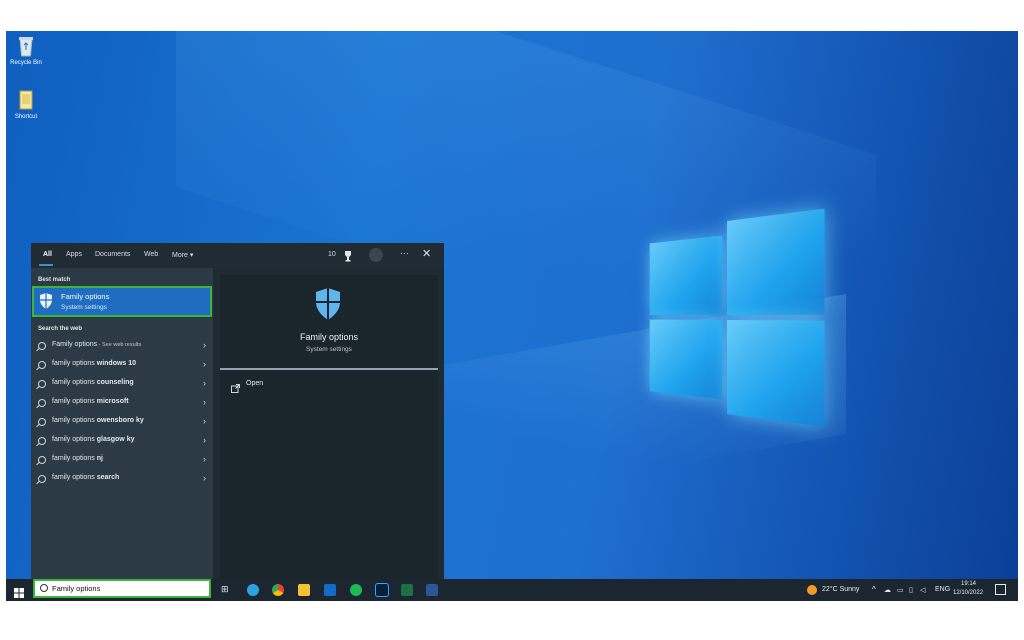 Image resolution: width=1024 pixels, height=640 pixels. I want to click on best-match-subtitle: System settings, so click(84, 307).